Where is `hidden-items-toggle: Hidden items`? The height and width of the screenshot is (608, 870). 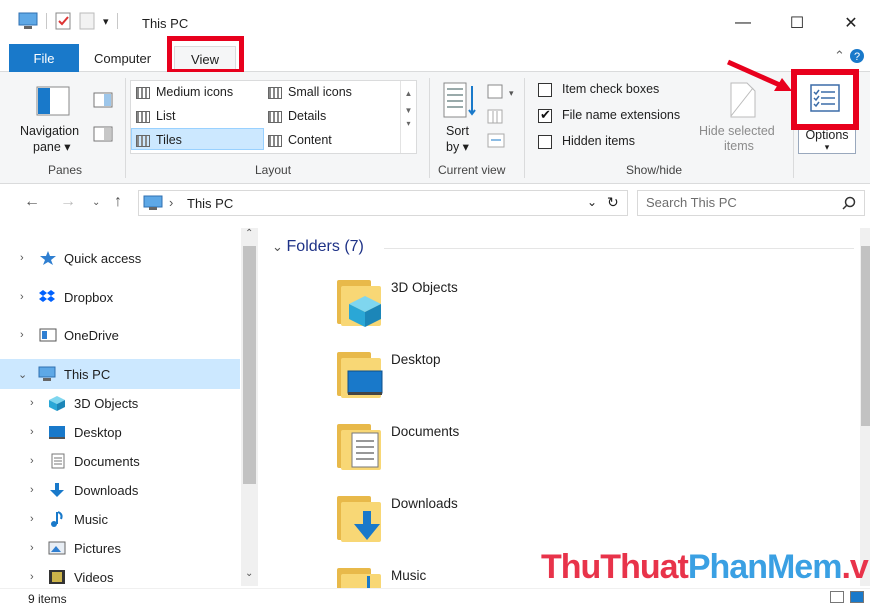
hidden-items-toggle: Hidden items is located at coordinates (586, 141).